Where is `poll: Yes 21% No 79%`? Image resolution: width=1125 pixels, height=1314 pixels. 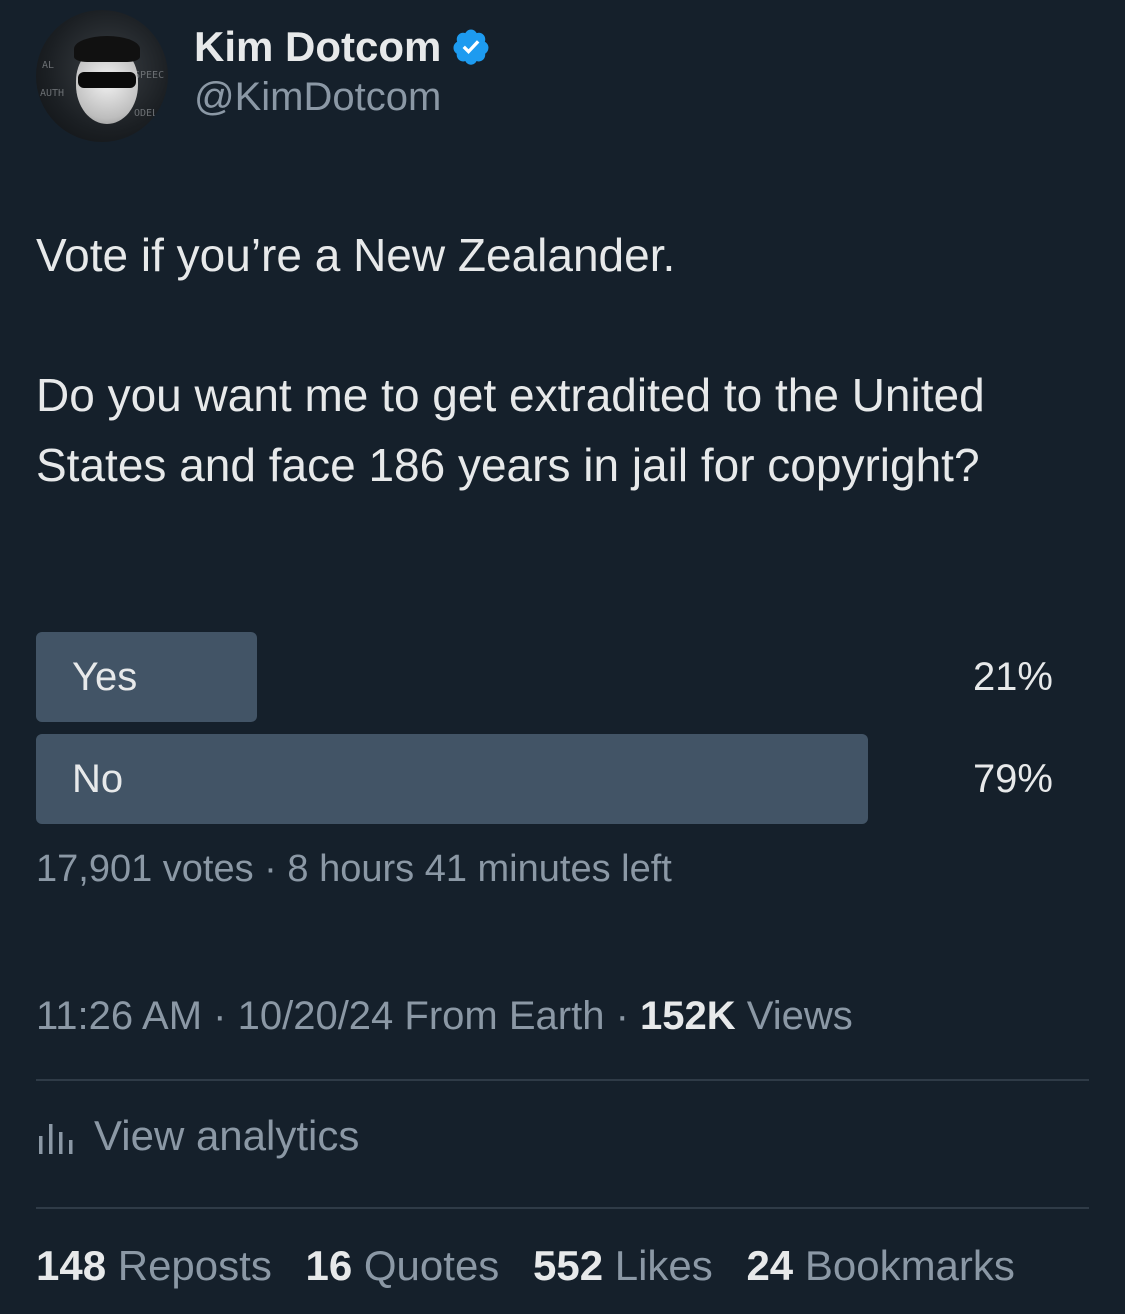 poll: Yes 21% No 79% is located at coordinates (544, 734).